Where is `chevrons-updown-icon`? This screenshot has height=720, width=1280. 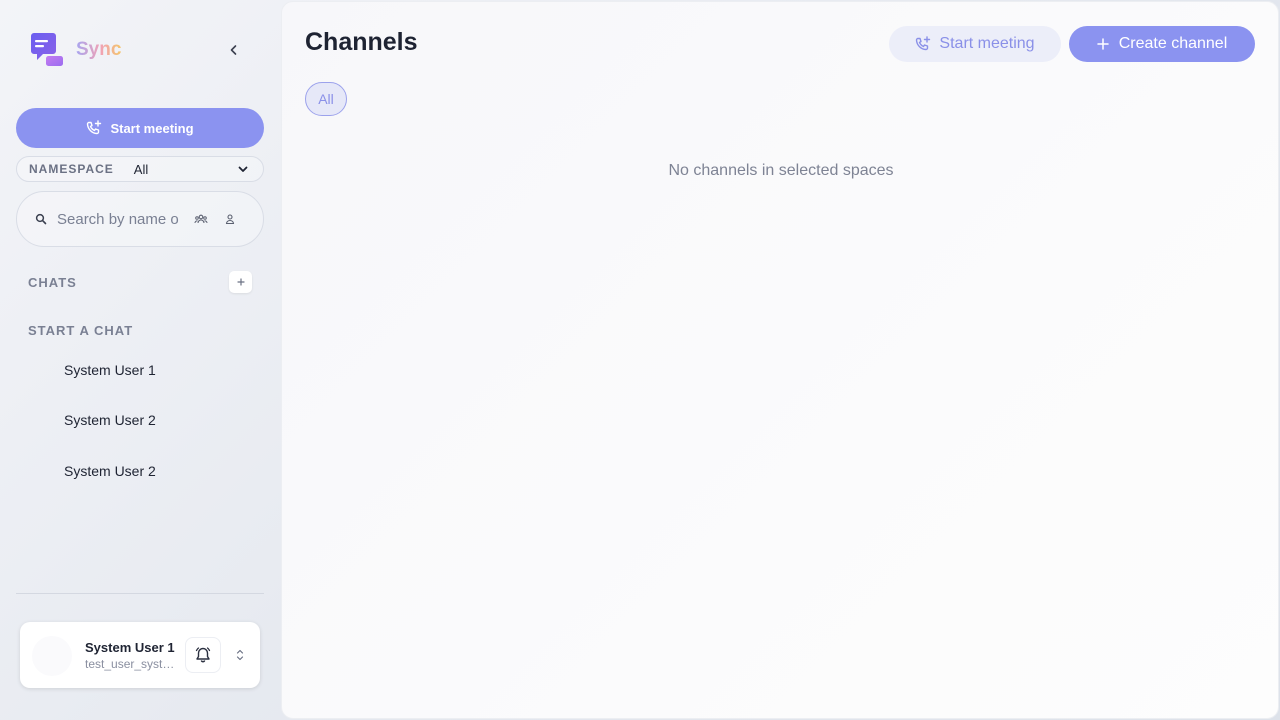
chevrons-updown-icon is located at coordinates (240, 655).